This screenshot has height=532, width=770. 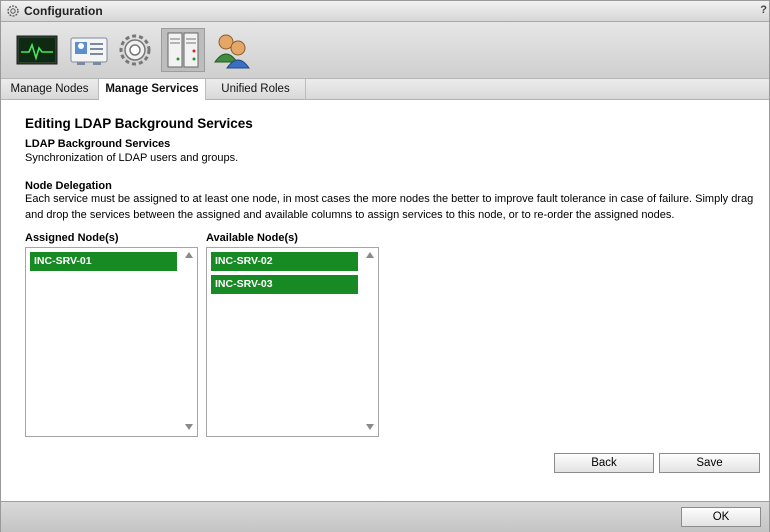 I want to click on window-title: Configuration, so click(x=63, y=11).